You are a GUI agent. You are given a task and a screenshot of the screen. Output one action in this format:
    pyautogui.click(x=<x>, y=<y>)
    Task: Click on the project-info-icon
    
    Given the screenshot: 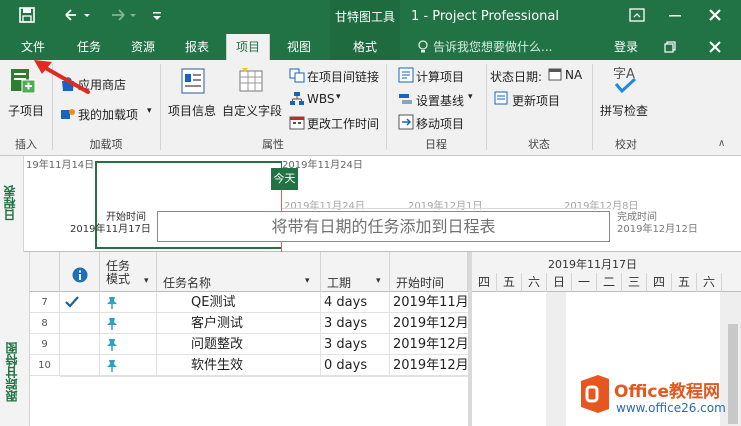 What is the action you would take?
    pyautogui.click(x=193, y=82)
    